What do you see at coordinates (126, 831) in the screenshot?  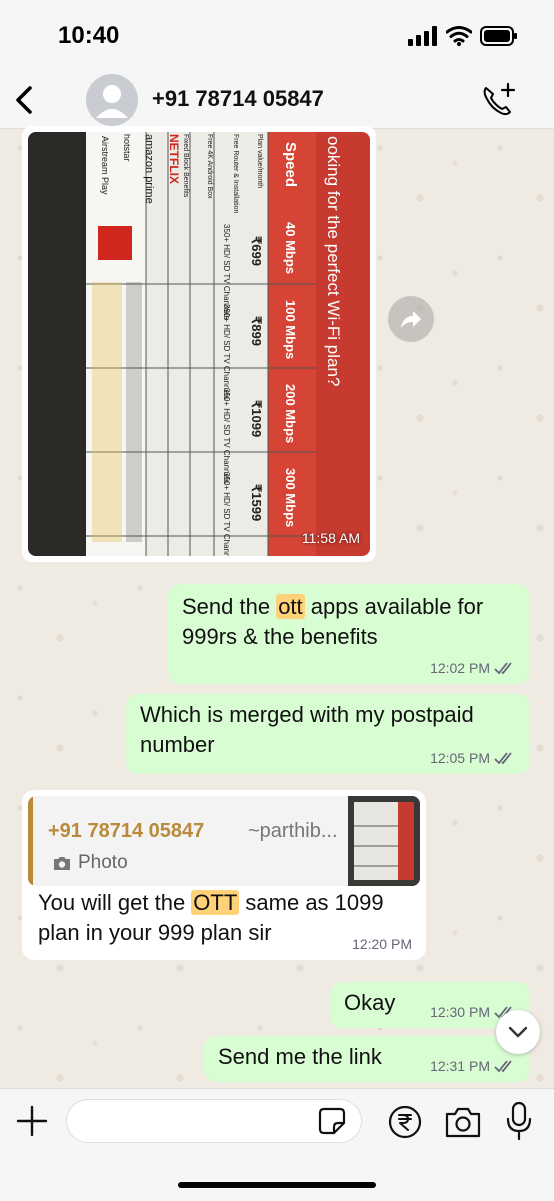 I see `quote-sender: +91 78714 05847` at bounding box center [126, 831].